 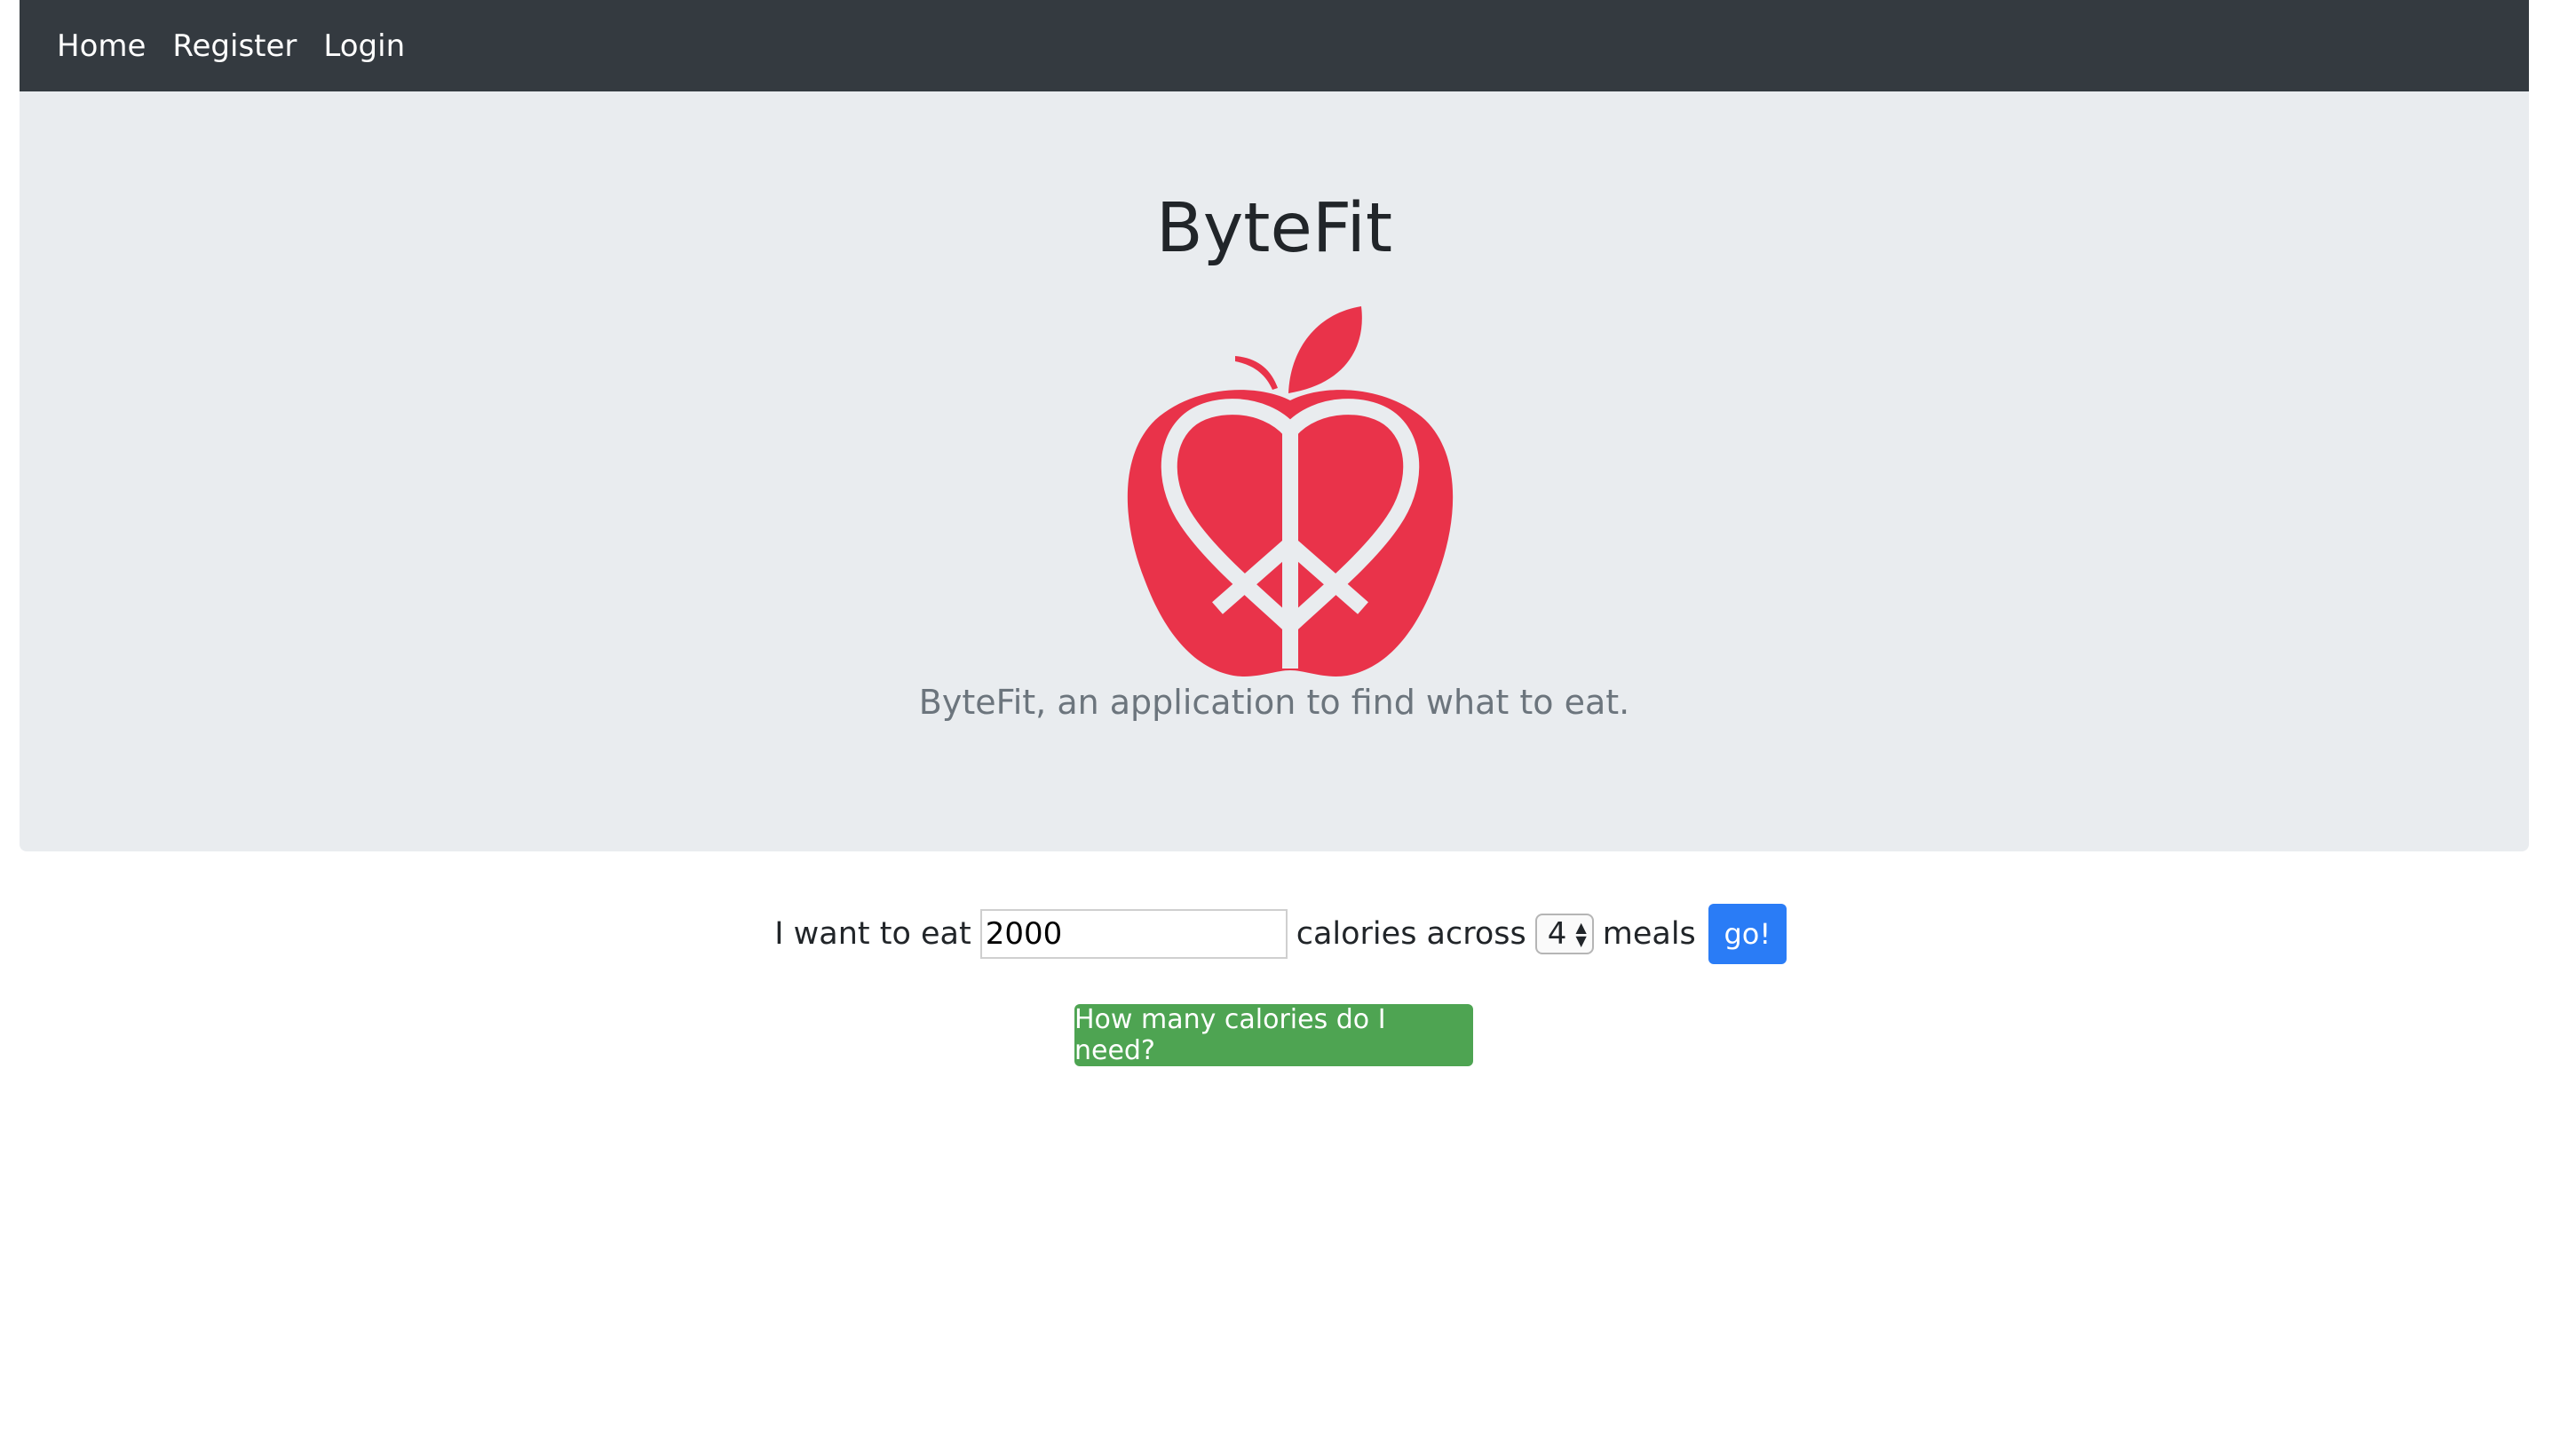 What do you see at coordinates (1649, 934) in the screenshot?
I see `form-suffix-label: meals` at bounding box center [1649, 934].